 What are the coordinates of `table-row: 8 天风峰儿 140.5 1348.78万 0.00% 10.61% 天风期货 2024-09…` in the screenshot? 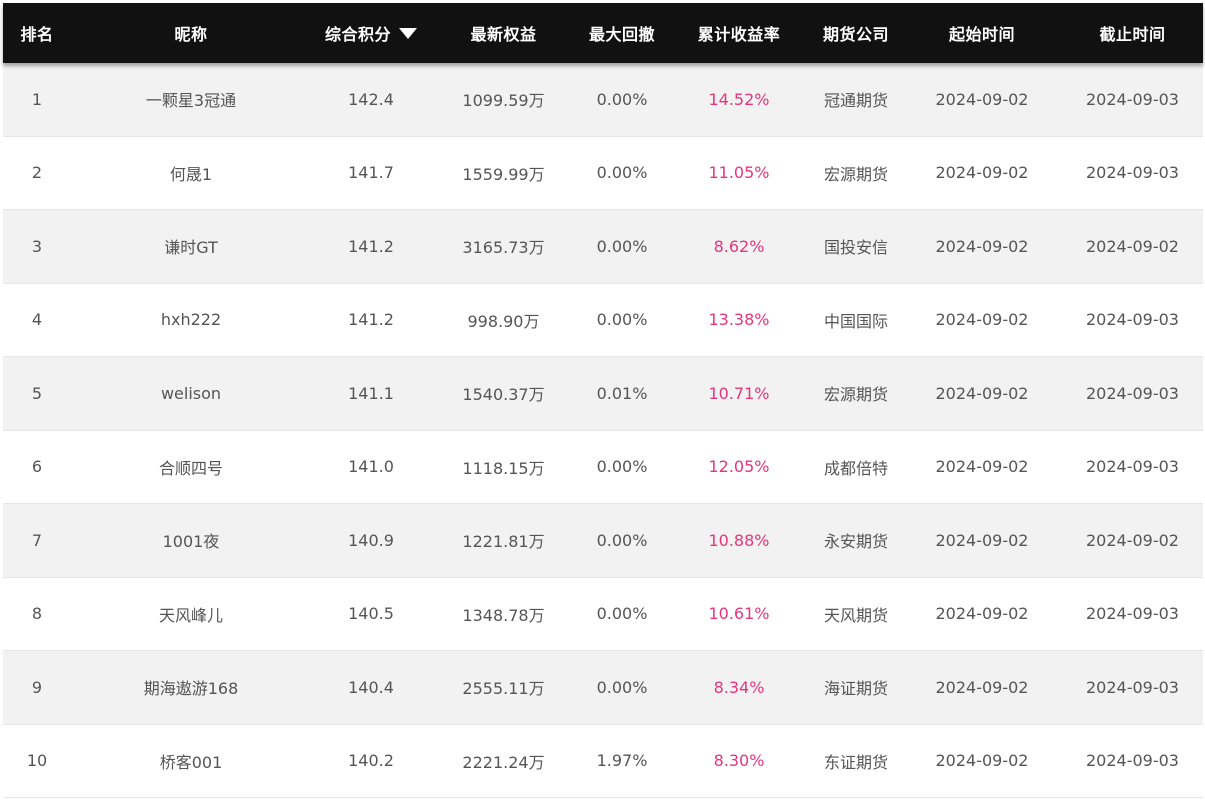 It's located at (603, 614).